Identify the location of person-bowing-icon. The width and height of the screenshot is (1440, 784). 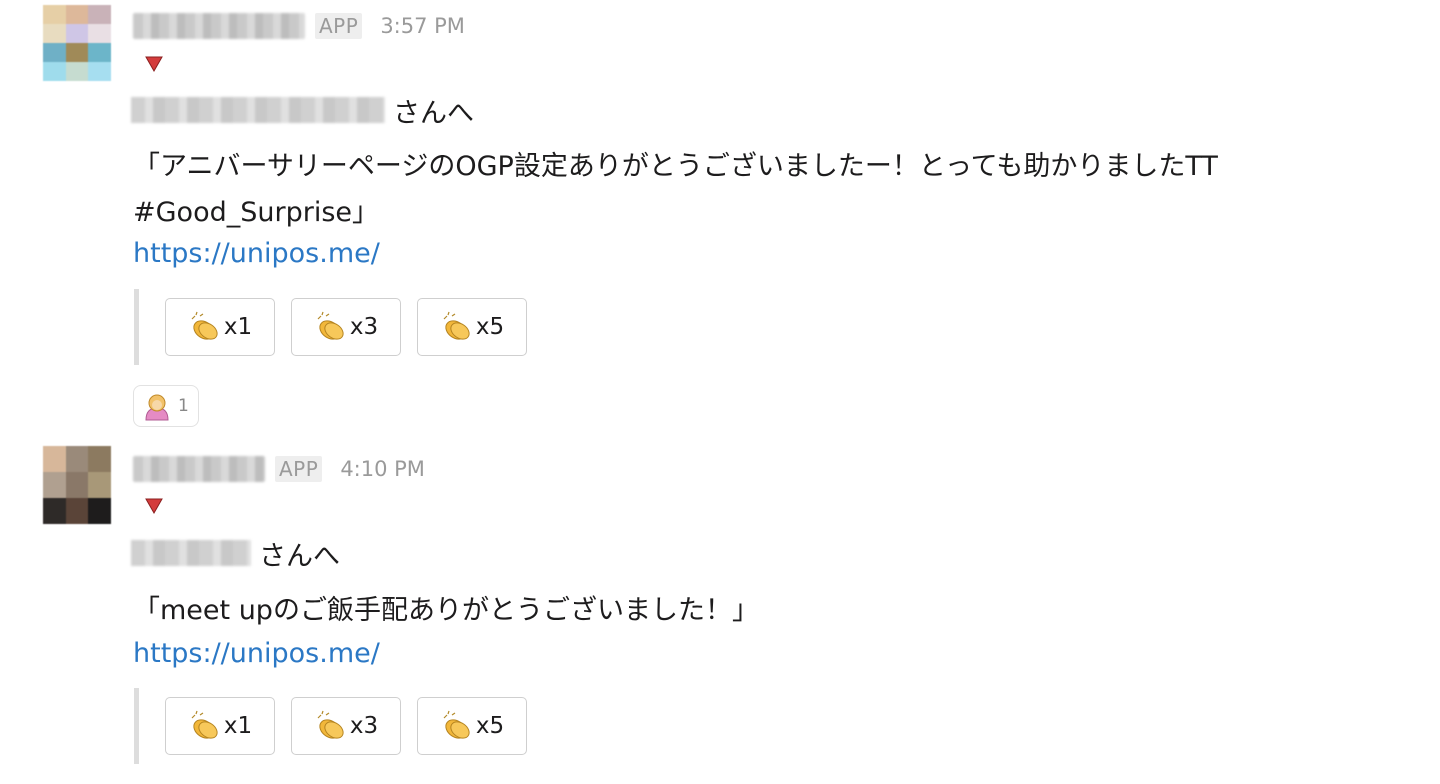
(157, 407).